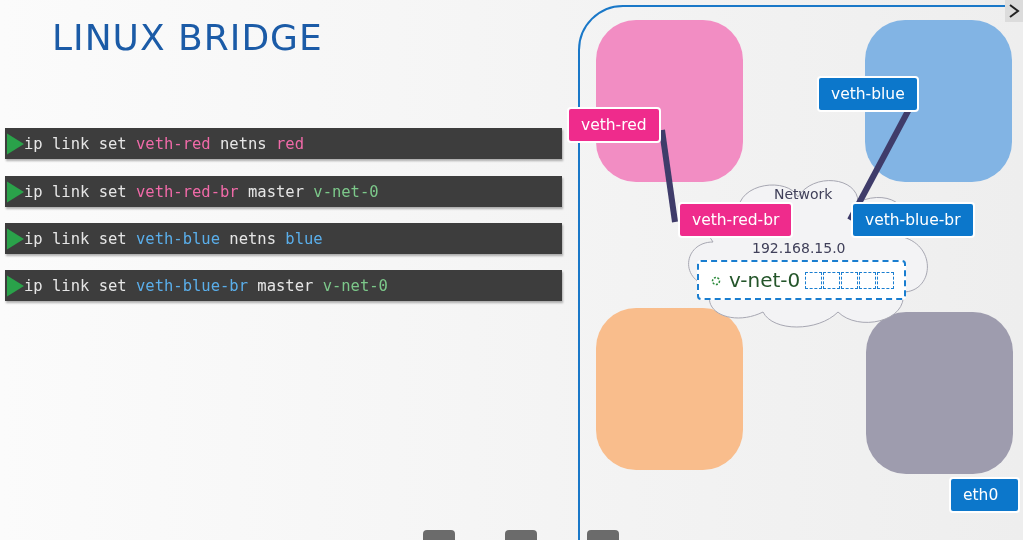 The image size is (1023, 540). What do you see at coordinates (913, 220) in the screenshot?
I see `interface-tag: veth-blue-br` at bounding box center [913, 220].